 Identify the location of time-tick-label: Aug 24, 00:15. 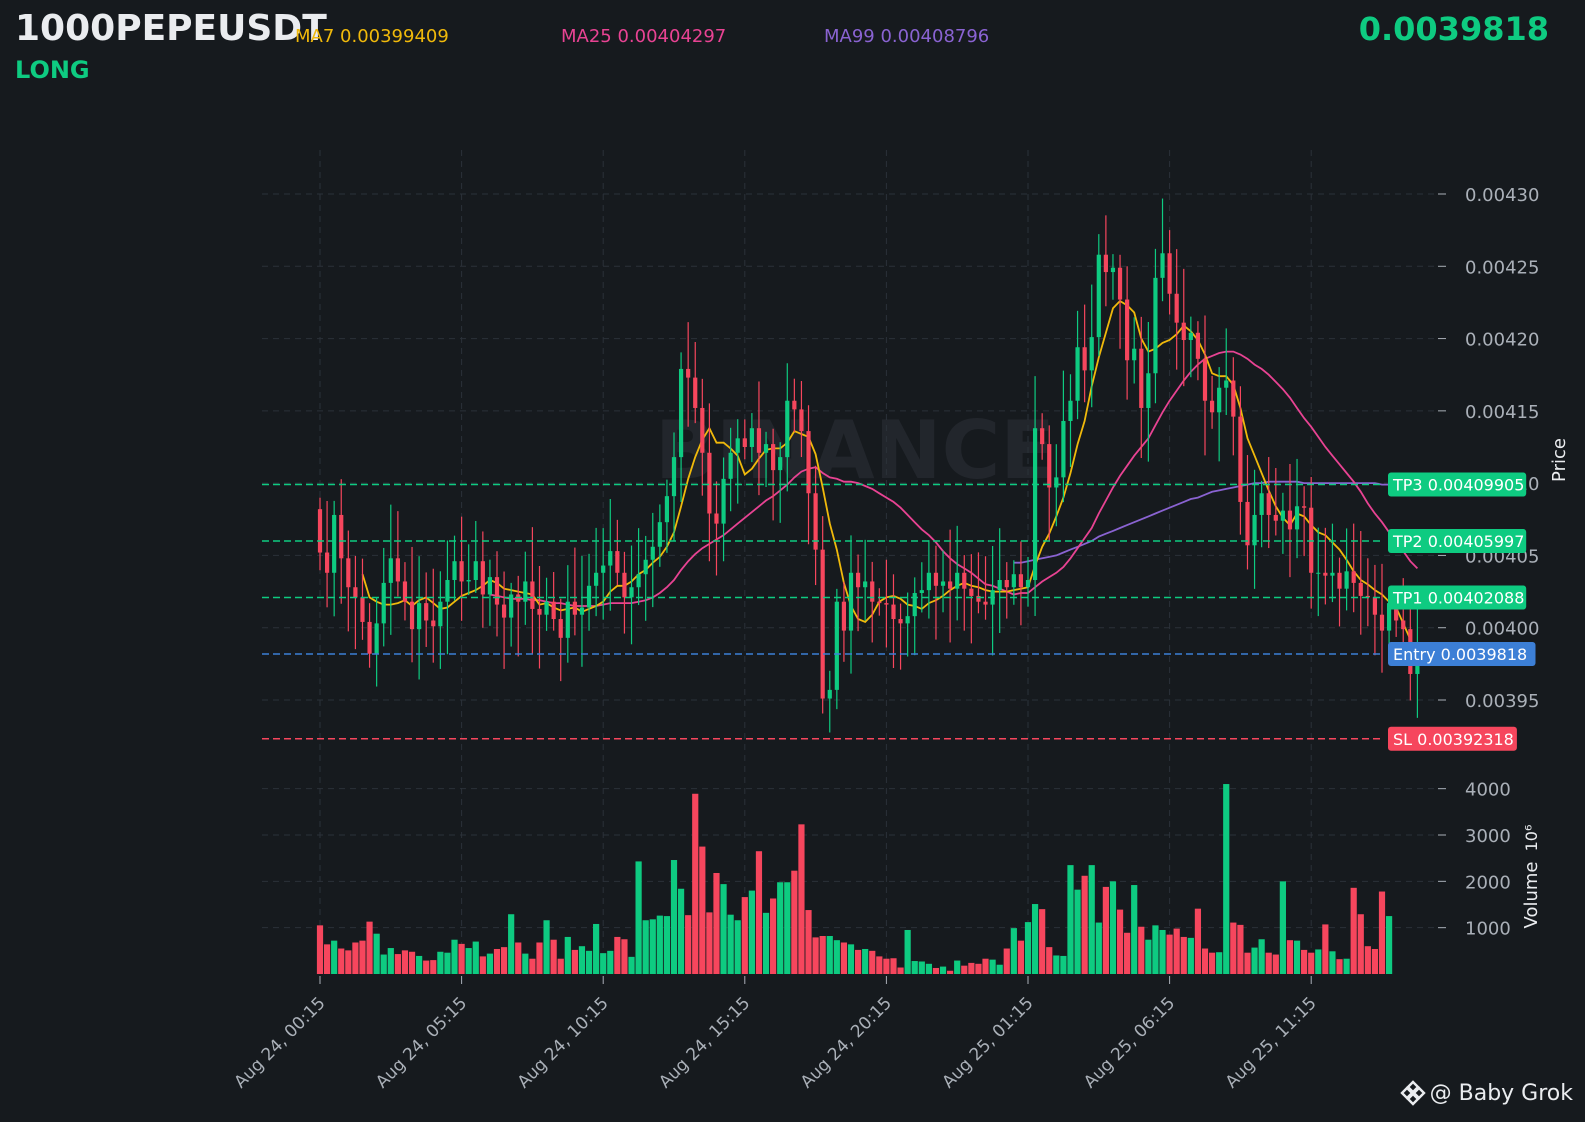
(280, 1042).